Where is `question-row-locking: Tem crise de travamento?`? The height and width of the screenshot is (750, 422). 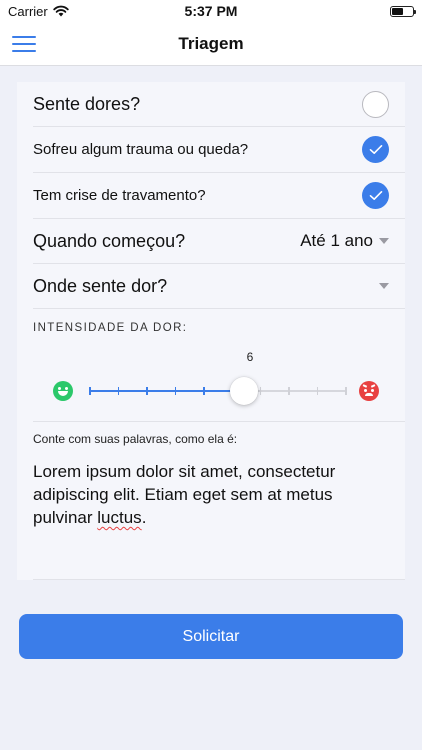 question-row-locking: Tem crise de travamento? is located at coordinates (219, 196).